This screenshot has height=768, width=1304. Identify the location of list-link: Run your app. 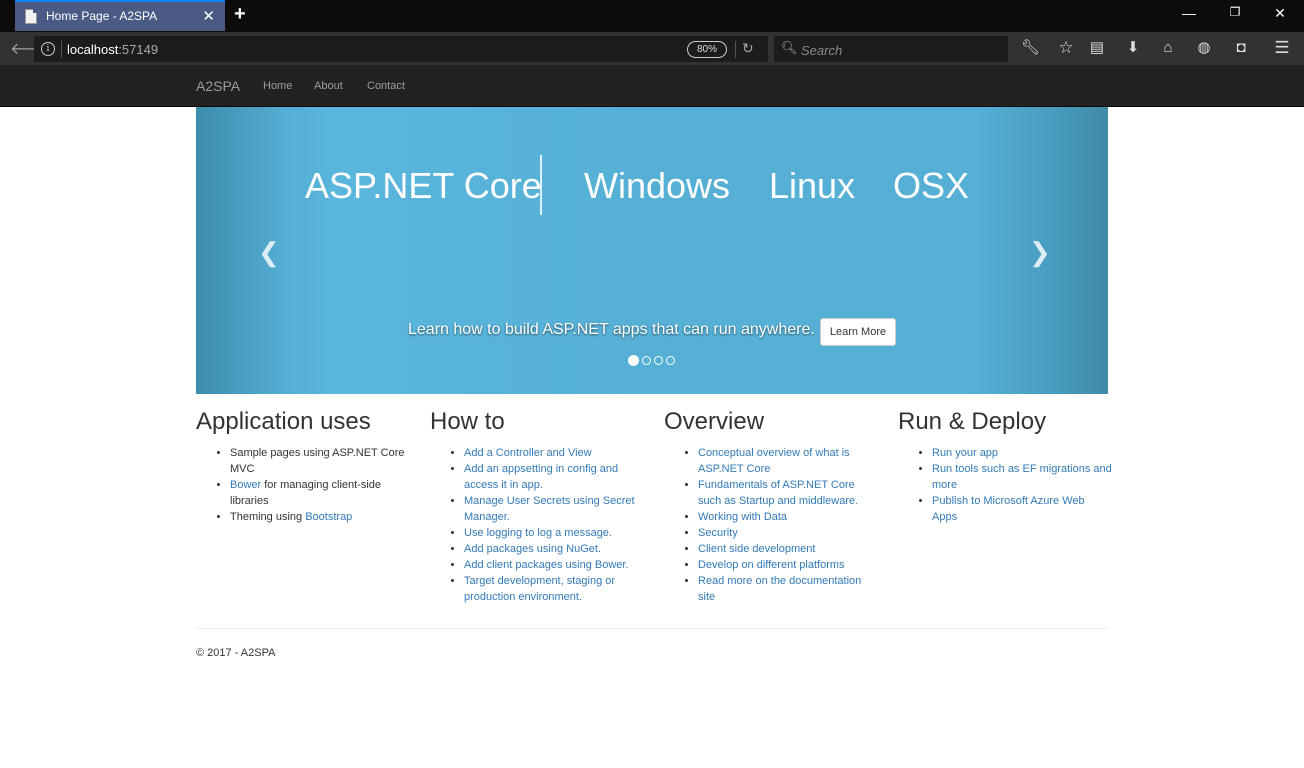
(965, 453).